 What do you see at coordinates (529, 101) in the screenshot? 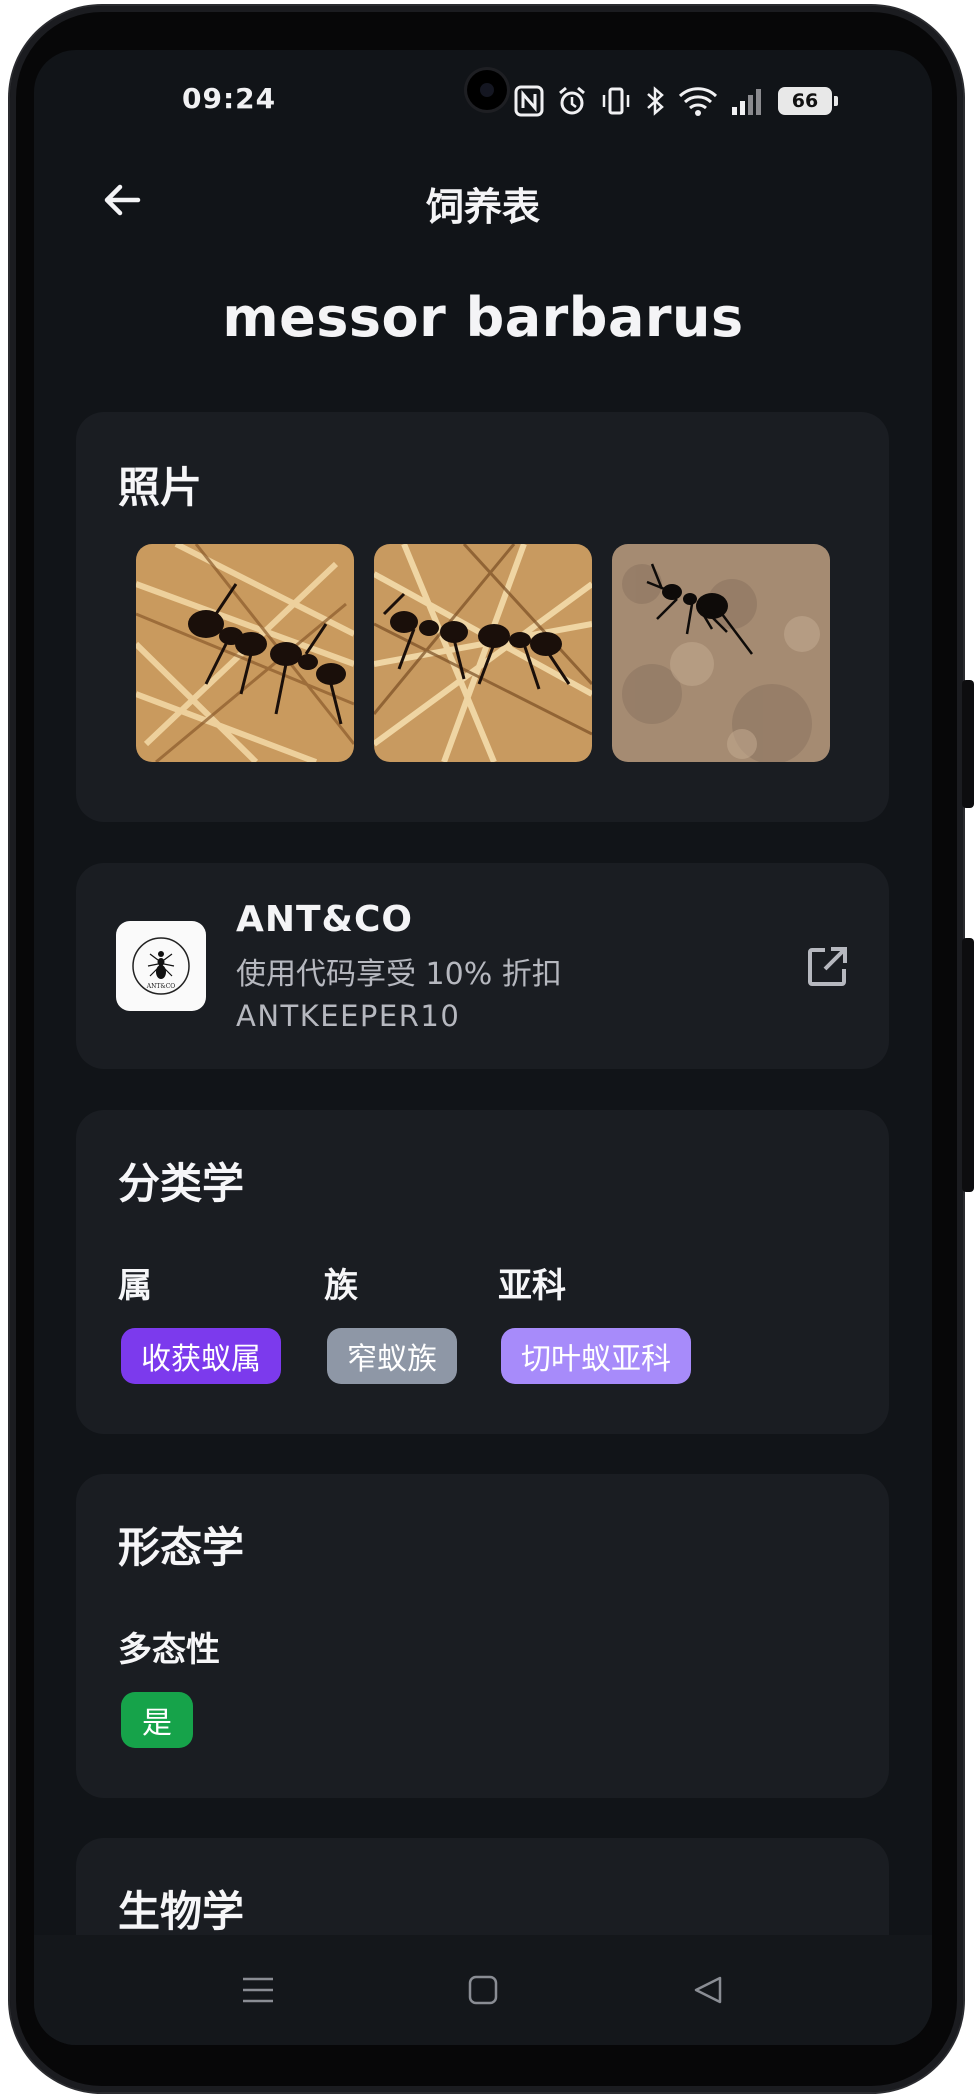
I see `nfc-icon` at bounding box center [529, 101].